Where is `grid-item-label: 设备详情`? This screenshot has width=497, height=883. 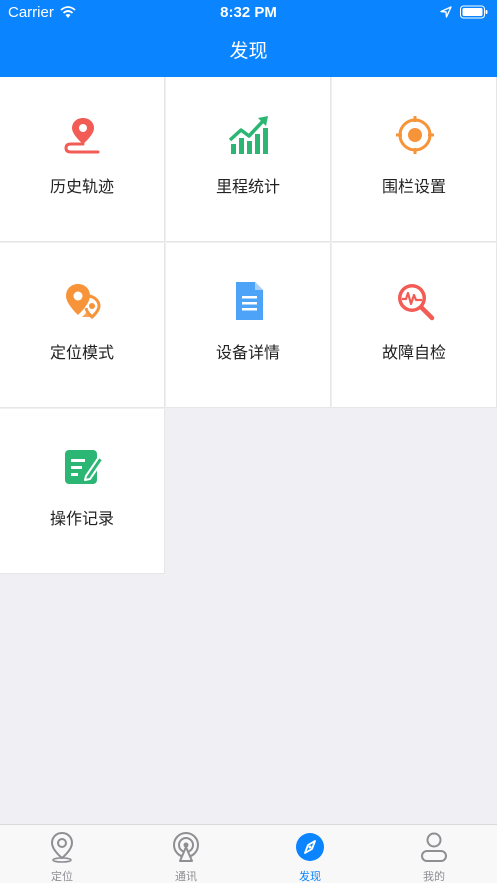 grid-item-label: 设备详情 is located at coordinates (247, 353).